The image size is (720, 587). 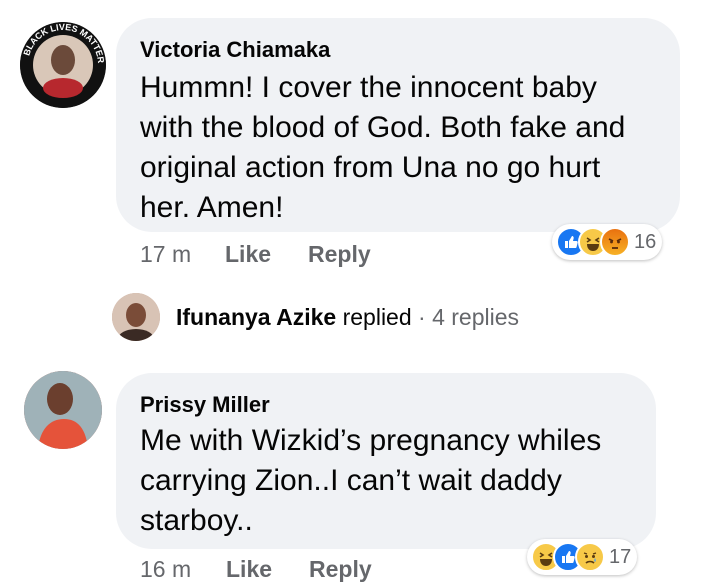 What do you see at coordinates (351, 480) in the screenshot?
I see `comment-text-line: carrying Zion..I can’t wait daddy` at bounding box center [351, 480].